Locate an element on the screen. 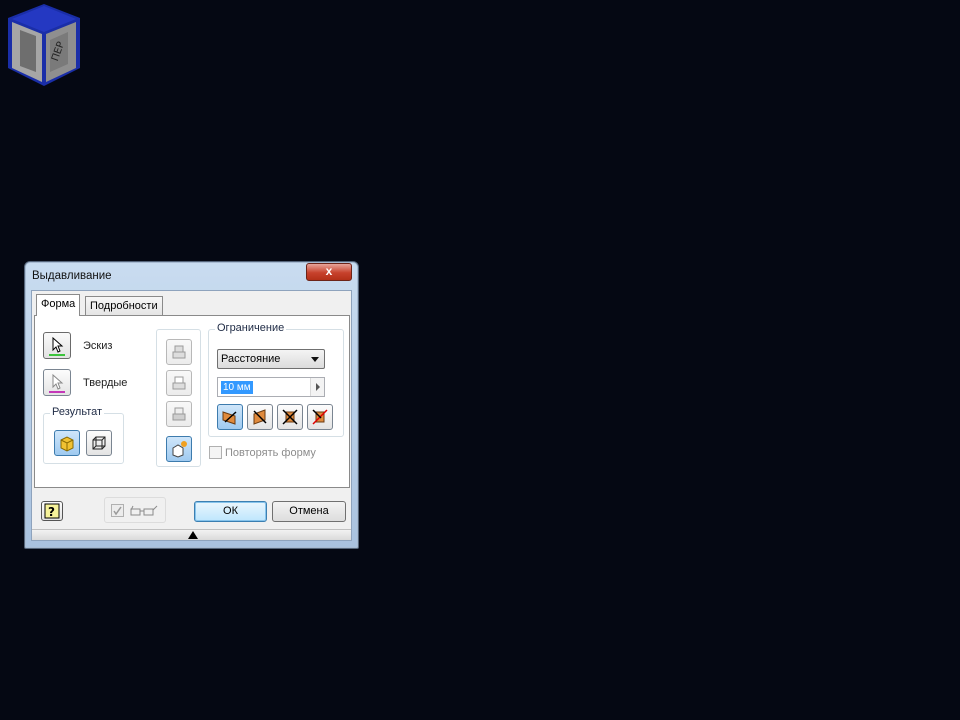  join-operation-button is located at coordinates (179, 352).